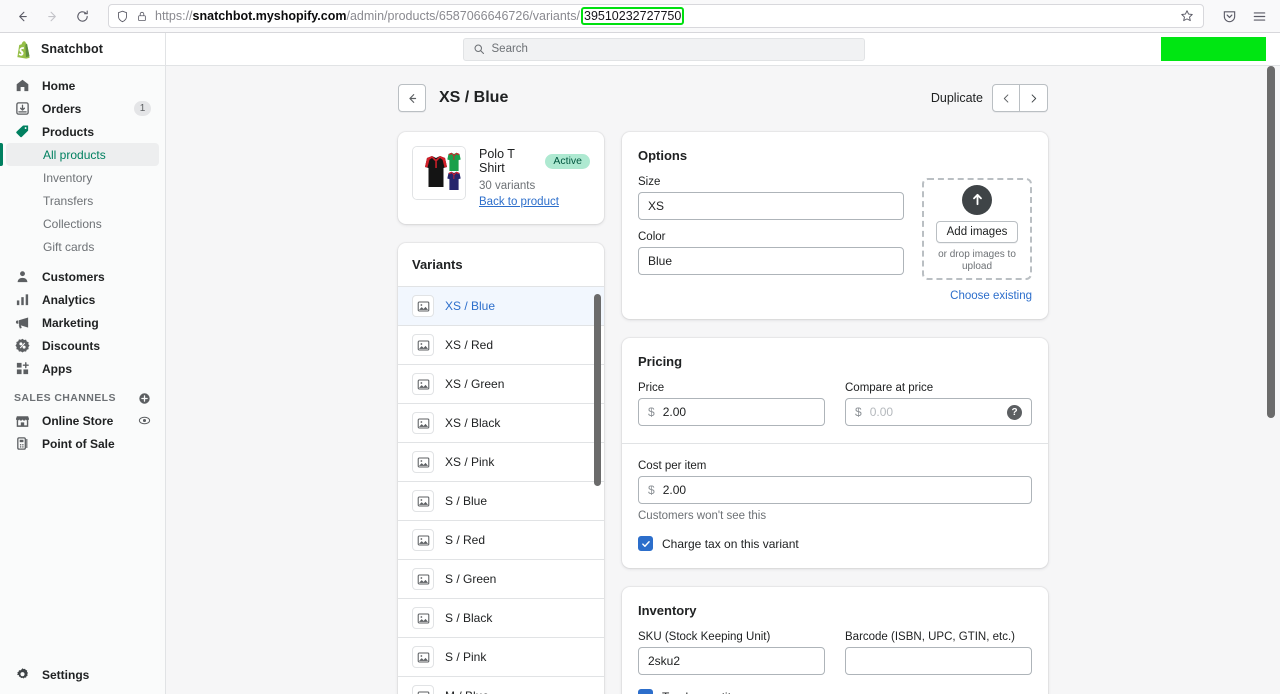 The image size is (1280, 694). What do you see at coordinates (731, 661) in the screenshot?
I see `sku-input: 2sku2` at bounding box center [731, 661].